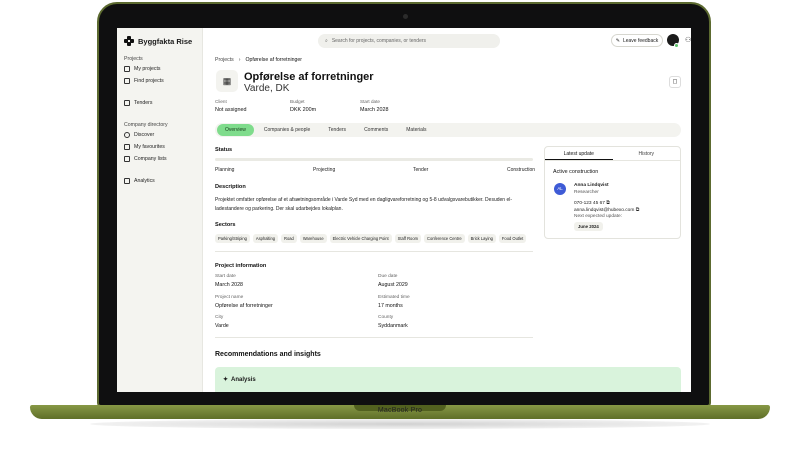 This screenshot has height=461, width=800. I want to click on researcher-phone: 070-123 45 67 ⧉, so click(592, 203).